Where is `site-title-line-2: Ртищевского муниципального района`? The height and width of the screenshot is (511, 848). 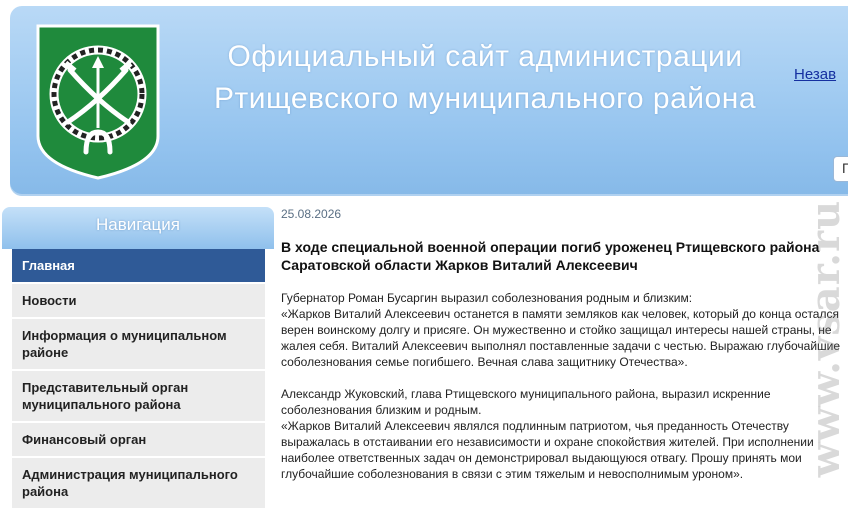 site-title-line-2: Ртищевского муниципального района is located at coordinates (485, 98).